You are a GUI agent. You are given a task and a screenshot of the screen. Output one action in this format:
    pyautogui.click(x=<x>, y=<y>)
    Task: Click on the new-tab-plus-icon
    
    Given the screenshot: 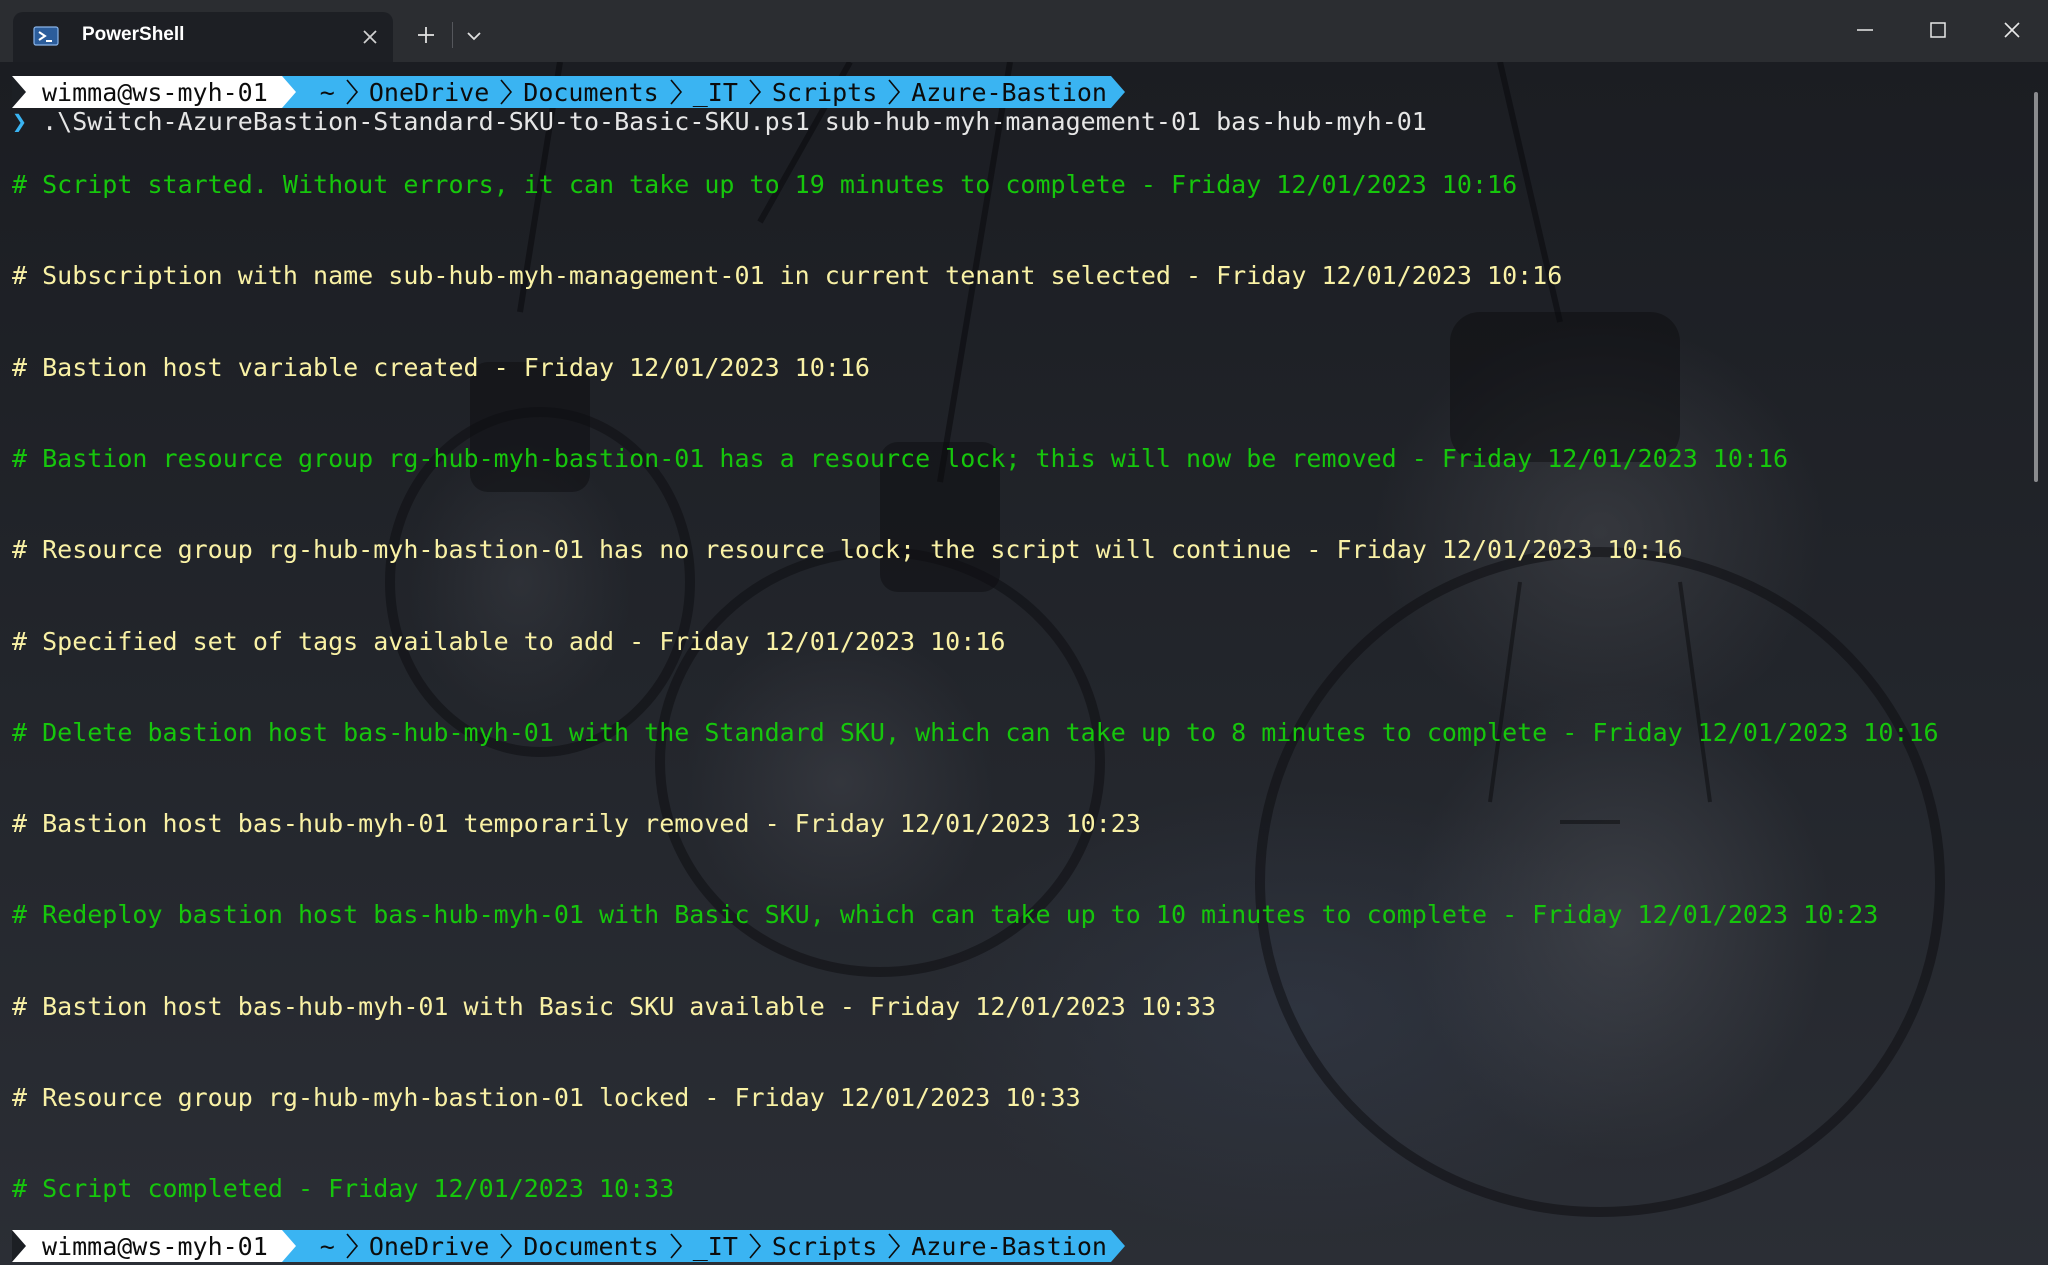 What is the action you would take?
    pyautogui.click(x=426, y=35)
    